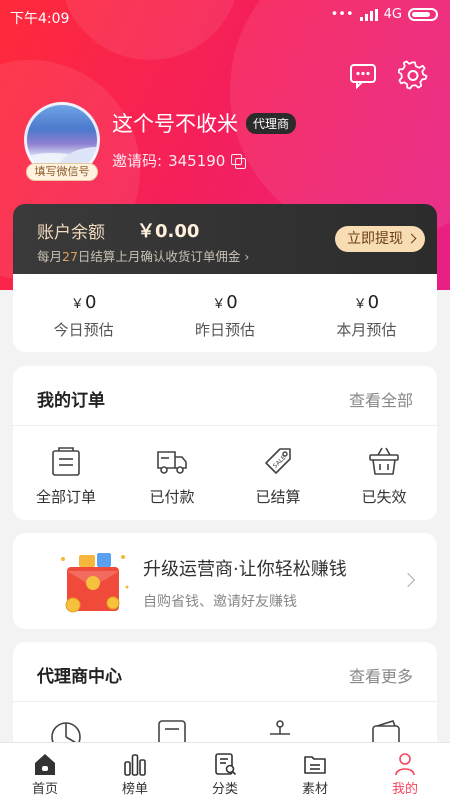 The image size is (450, 800). Describe the element at coordinates (225, 16) in the screenshot. I see `status-bar: 下午4:09 ••• 4G` at that location.